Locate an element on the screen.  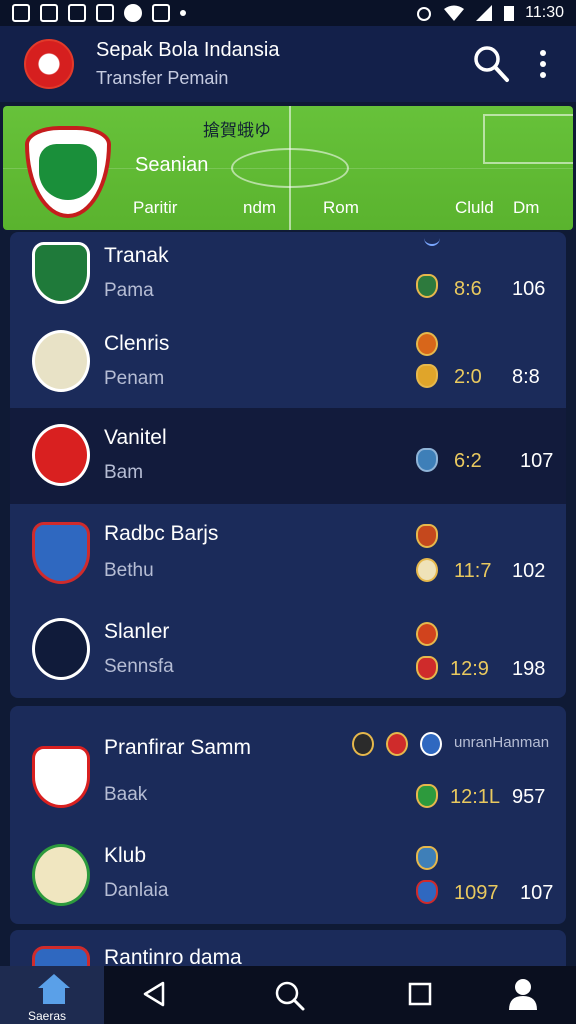
club-name: Klub is located at coordinates (125, 855).